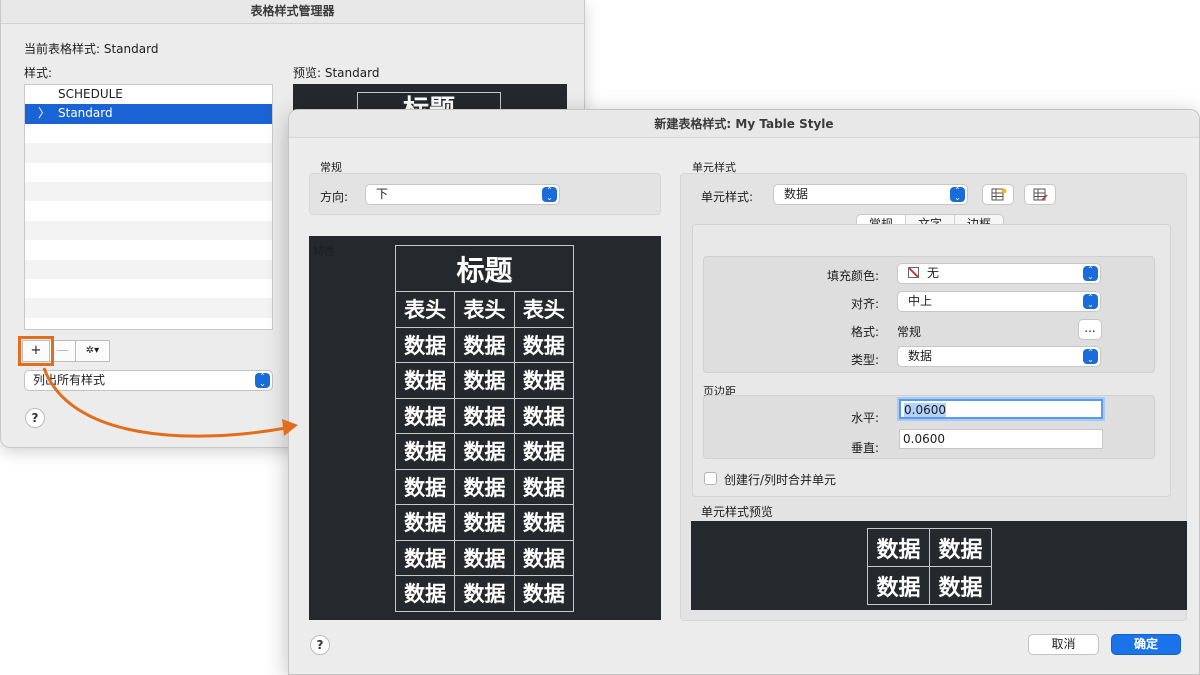  What do you see at coordinates (737, 512) in the screenshot?
I see `cell-style-preview-label: 单元样式预览` at bounding box center [737, 512].